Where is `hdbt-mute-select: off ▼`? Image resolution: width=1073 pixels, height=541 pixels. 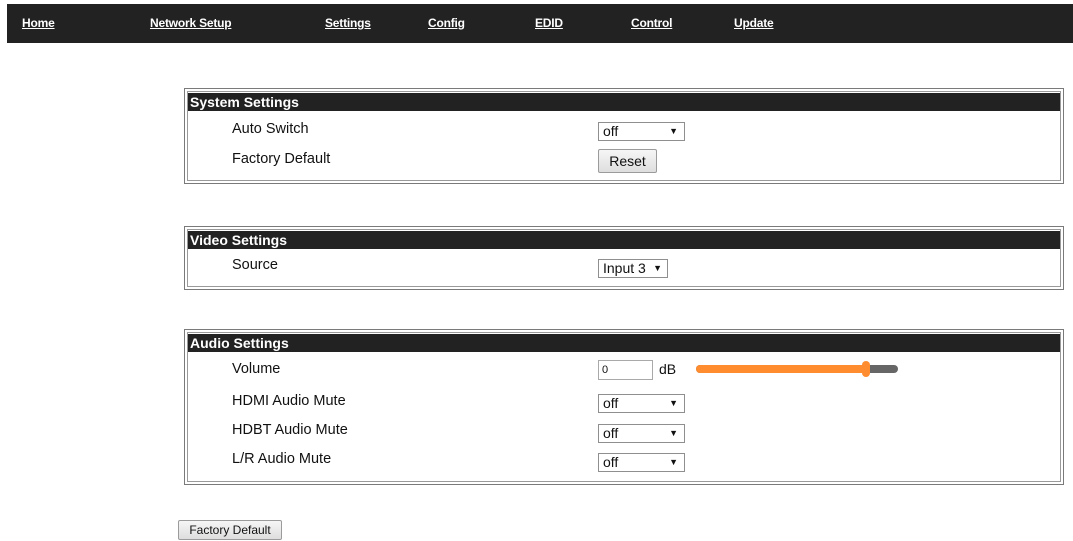
hdbt-mute-select: off ▼ is located at coordinates (641, 433).